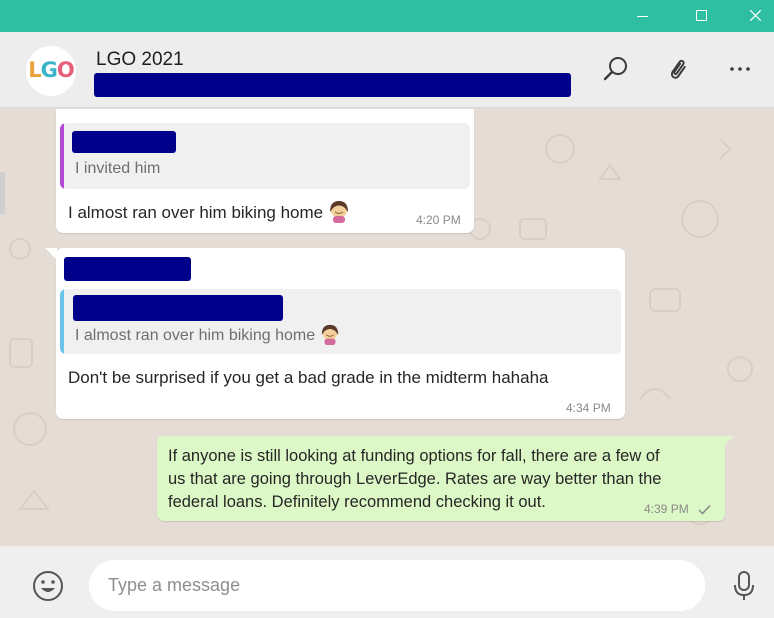 The height and width of the screenshot is (618, 774). Describe the element at coordinates (340, 321) in the screenshot. I see `quoted-message: I almost ran over him biking home` at that location.